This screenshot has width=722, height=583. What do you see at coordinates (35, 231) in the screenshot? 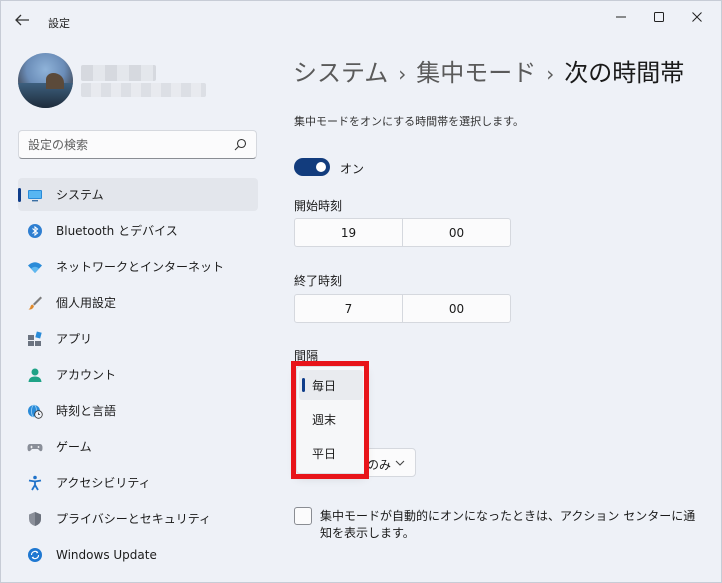
I see `bluetooth-icon` at bounding box center [35, 231].